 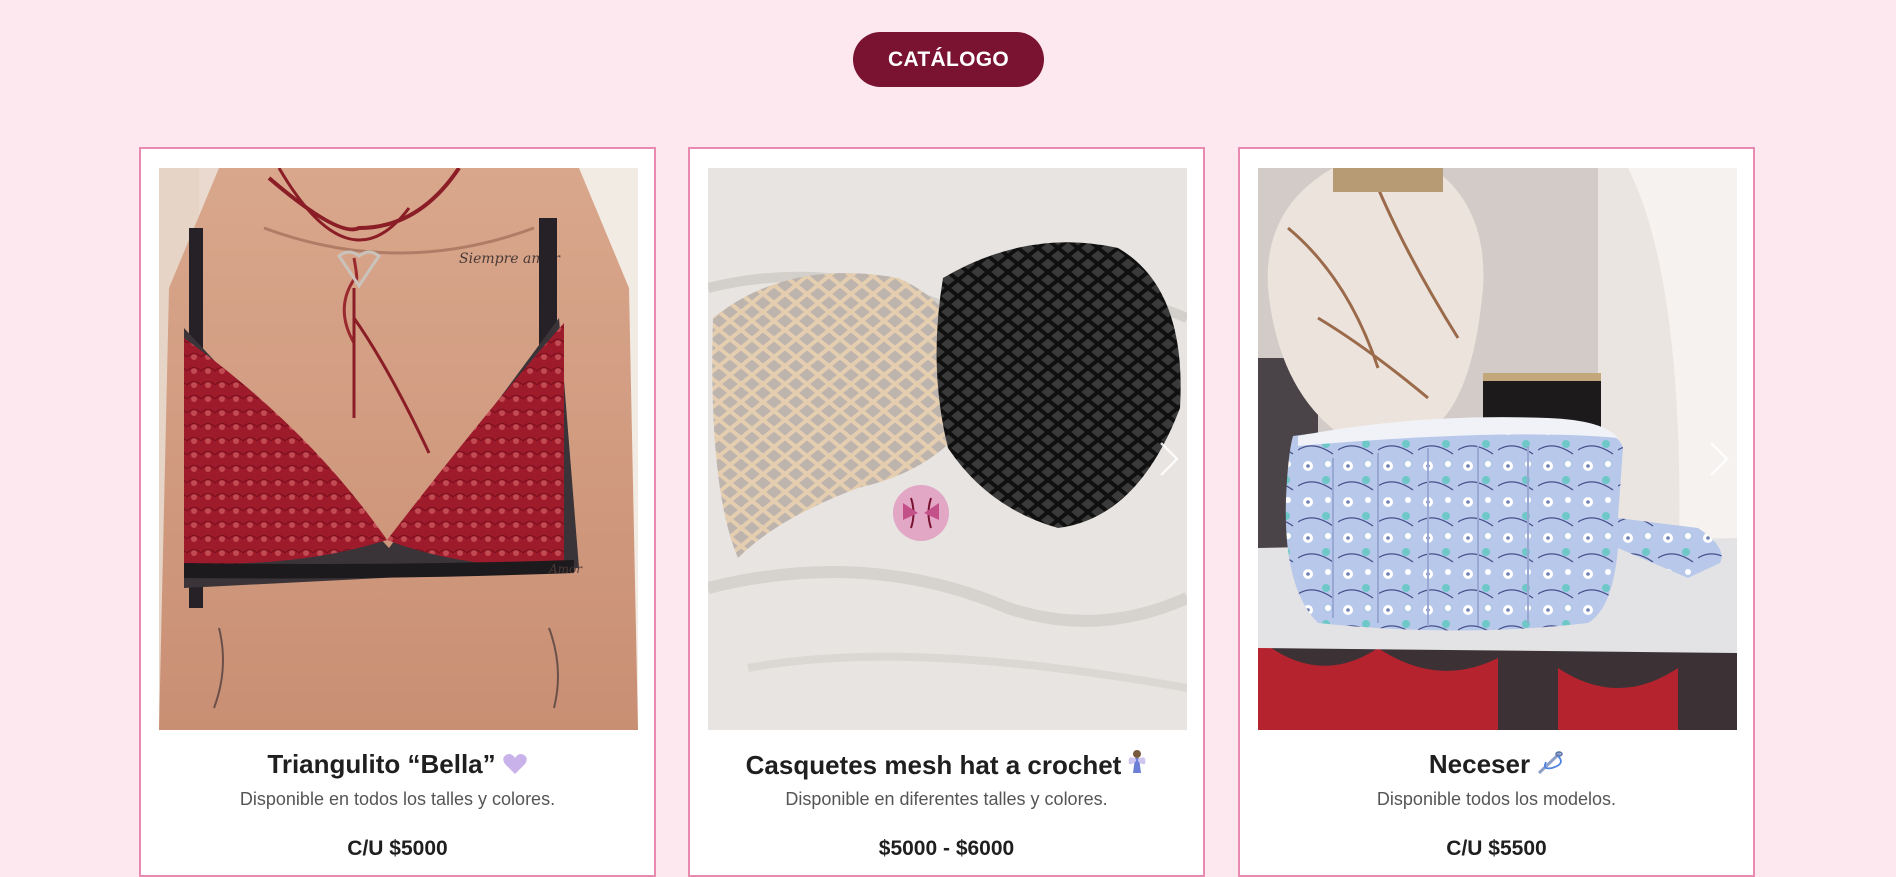 What do you see at coordinates (948, 59) in the screenshot?
I see `catalog-button: CATÁLOGO` at bounding box center [948, 59].